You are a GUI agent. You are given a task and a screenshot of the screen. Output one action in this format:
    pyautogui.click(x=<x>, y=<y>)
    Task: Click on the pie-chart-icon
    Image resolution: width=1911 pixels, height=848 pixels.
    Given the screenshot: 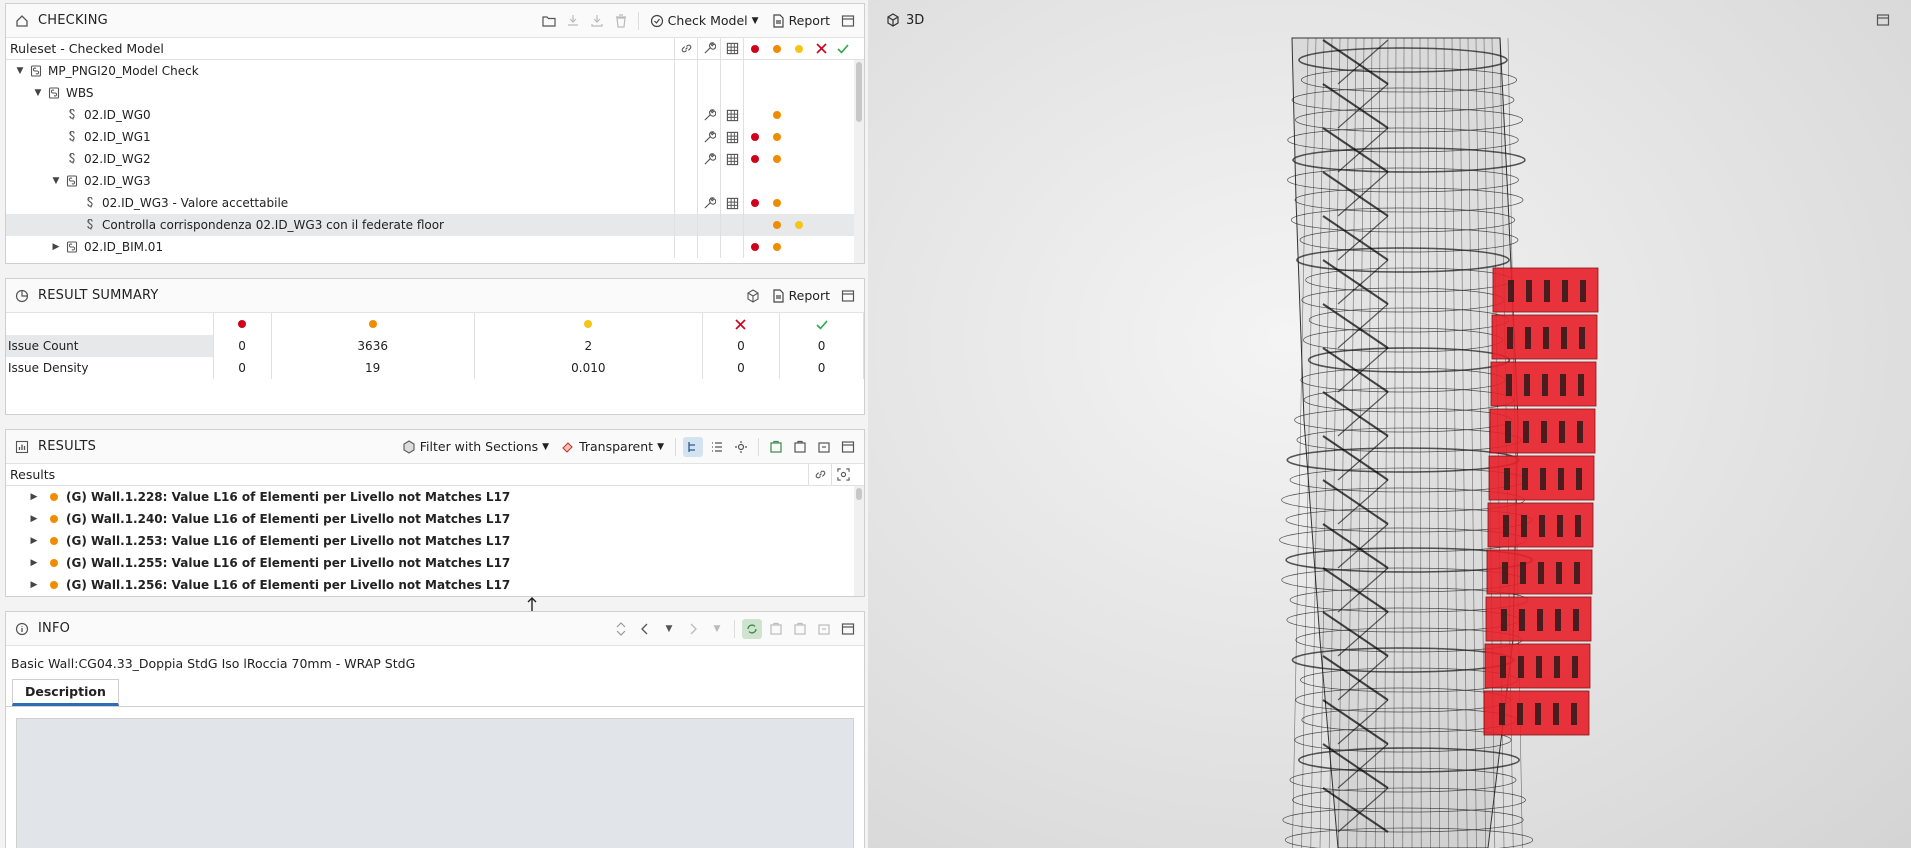 What is the action you would take?
    pyautogui.click(x=22, y=296)
    